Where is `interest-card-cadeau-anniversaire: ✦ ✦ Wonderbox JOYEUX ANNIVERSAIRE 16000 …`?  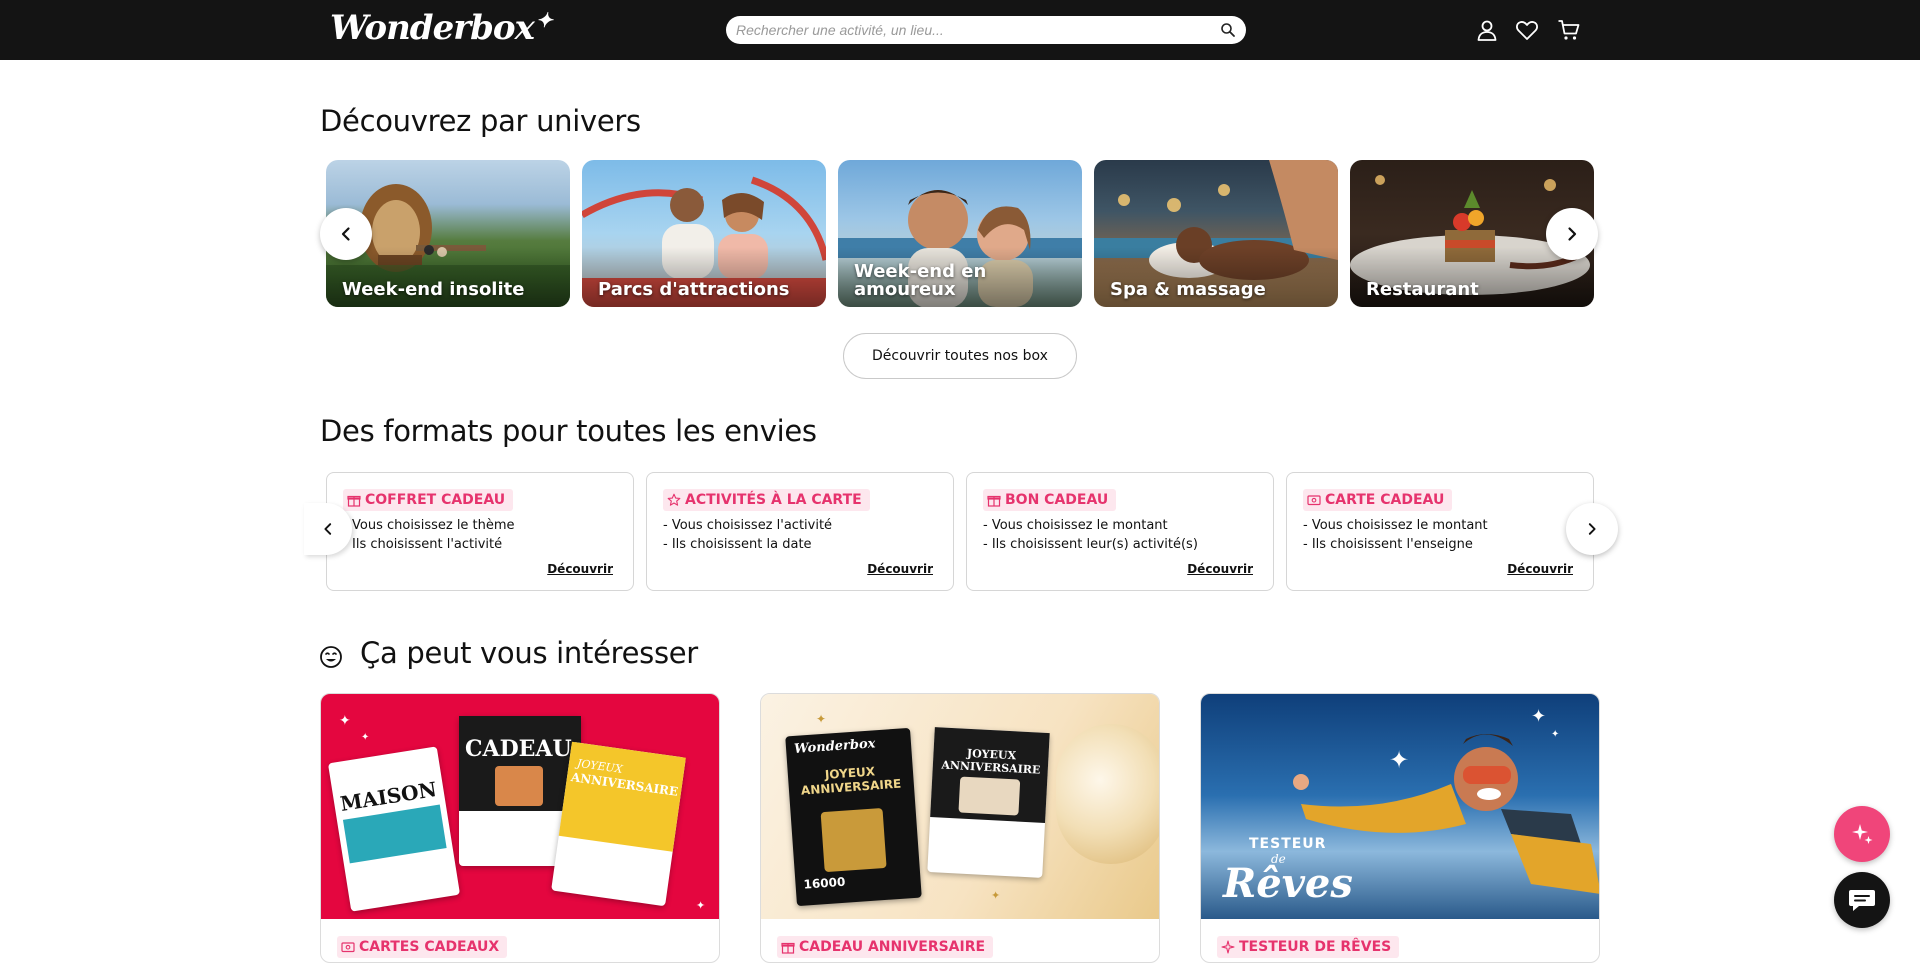 interest-card-cadeau-anniversaire: ✦ ✦ Wonderbox JOYEUX ANNIVERSAIRE 16000 … is located at coordinates (960, 828).